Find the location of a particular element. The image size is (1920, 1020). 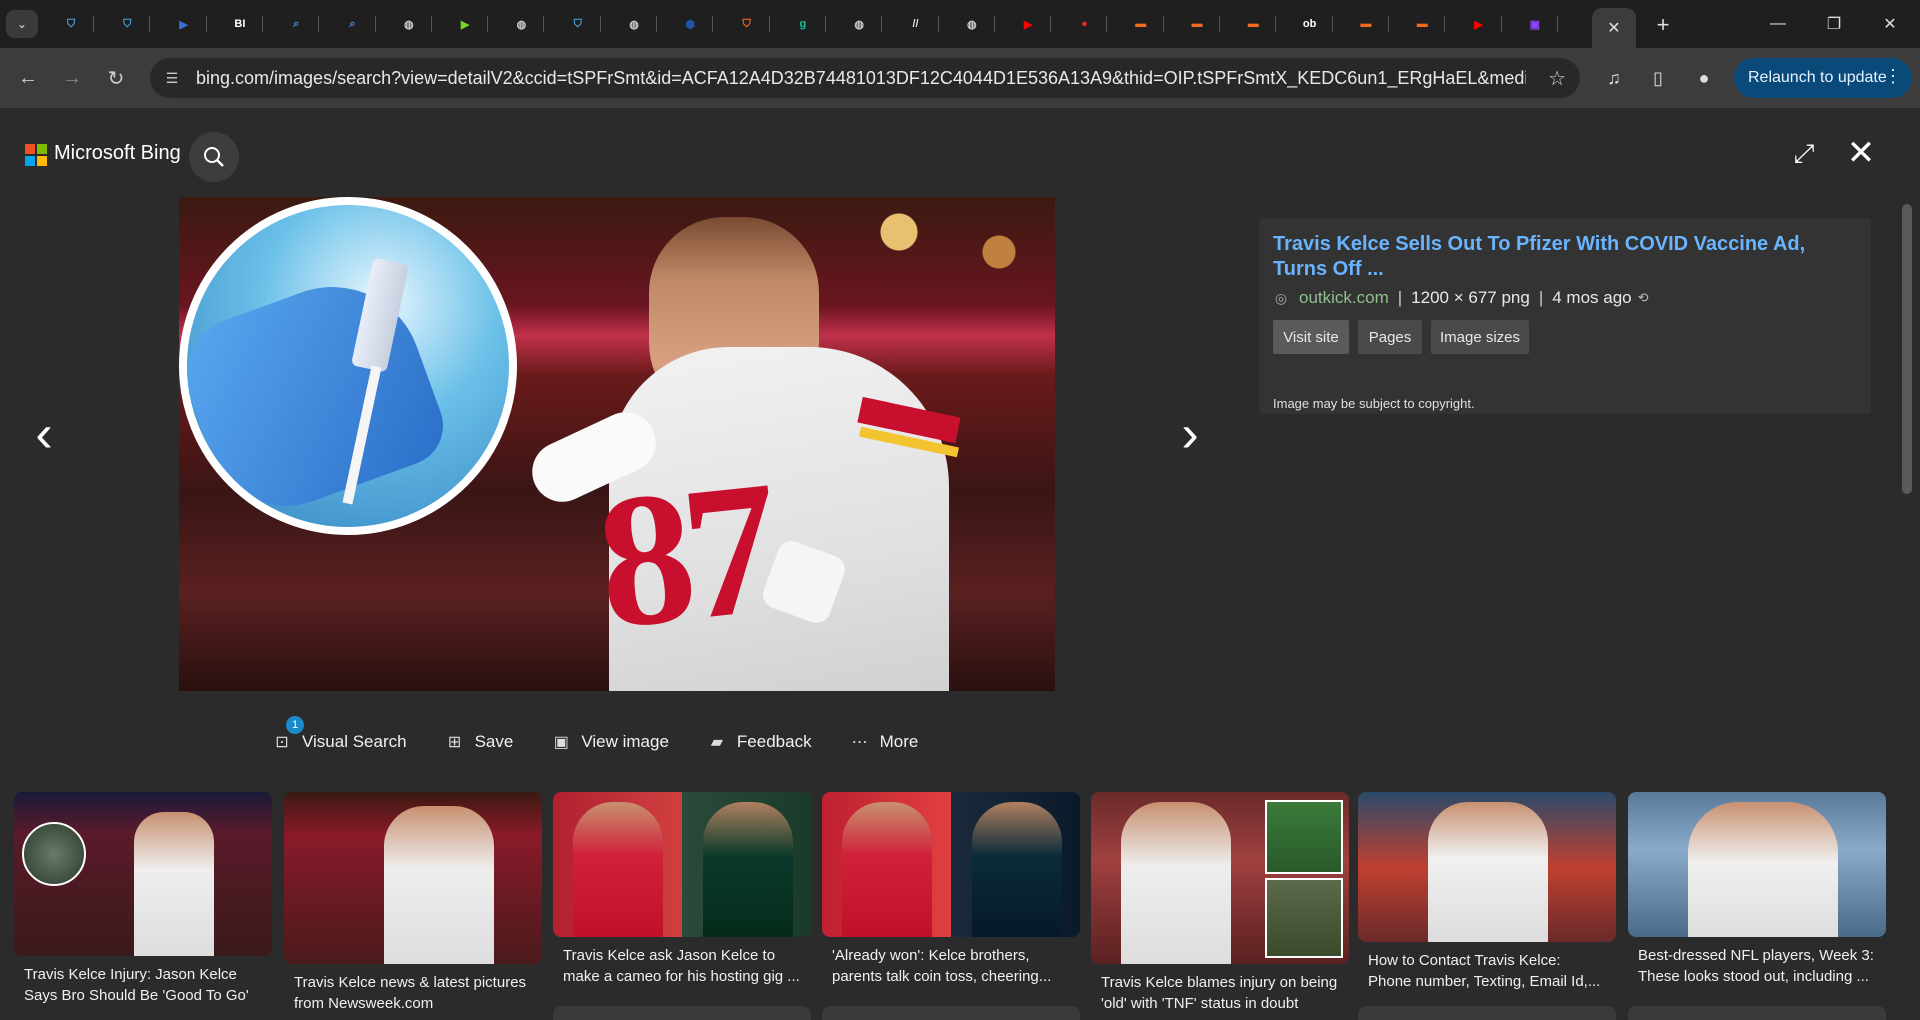

forward-button: → is located at coordinates (72, 78).